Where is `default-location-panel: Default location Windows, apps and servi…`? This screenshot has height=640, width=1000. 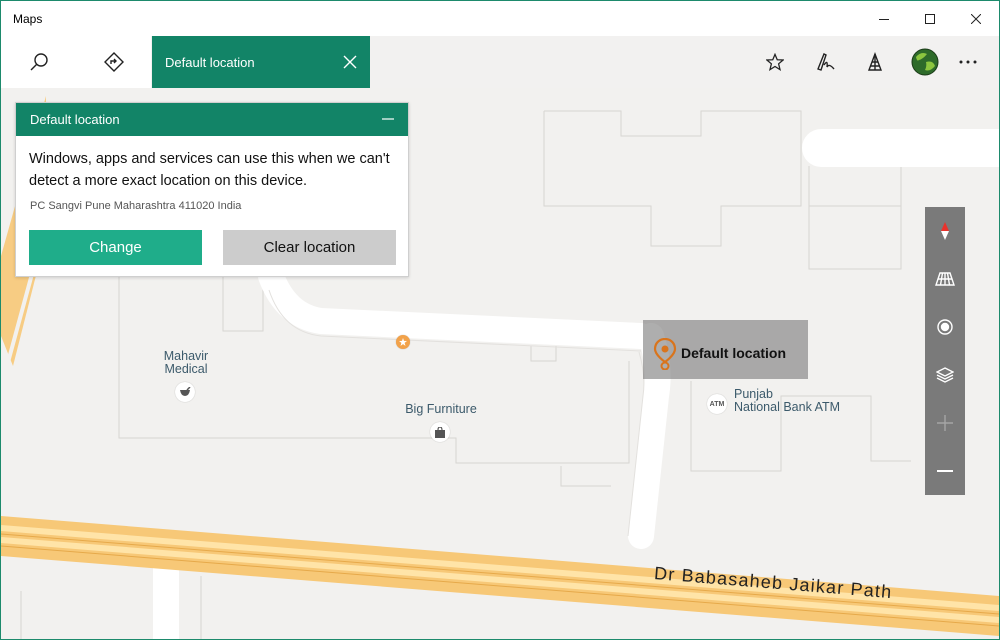
default-location-panel: Default location Windows, apps and servi… is located at coordinates (212, 189).